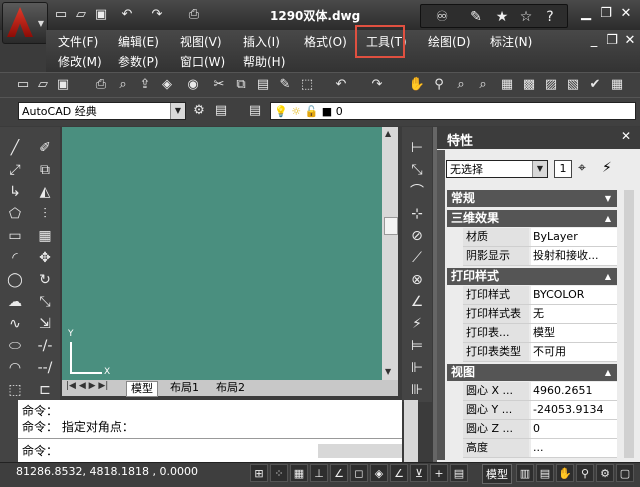 The width and height of the screenshot is (640, 487). Describe the element at coordinates (573, 85) in the screenshot. I see `sheet-set-icon: ▧` at that location.